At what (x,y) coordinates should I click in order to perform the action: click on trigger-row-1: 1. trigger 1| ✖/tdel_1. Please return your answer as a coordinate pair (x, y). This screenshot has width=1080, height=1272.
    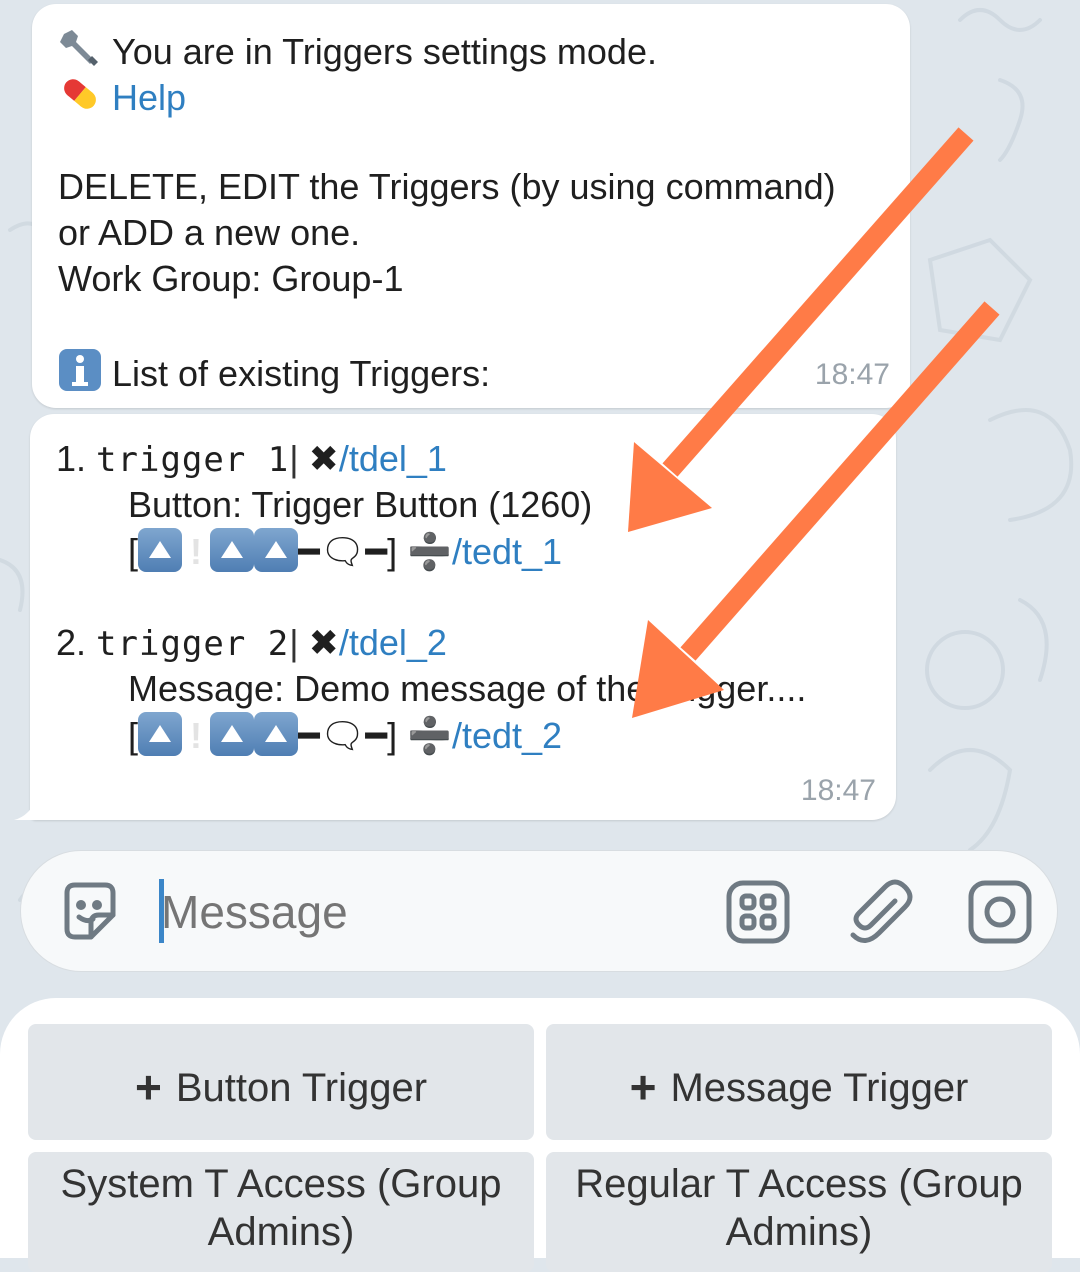
    Looking at the image, I should click on (251, 459).